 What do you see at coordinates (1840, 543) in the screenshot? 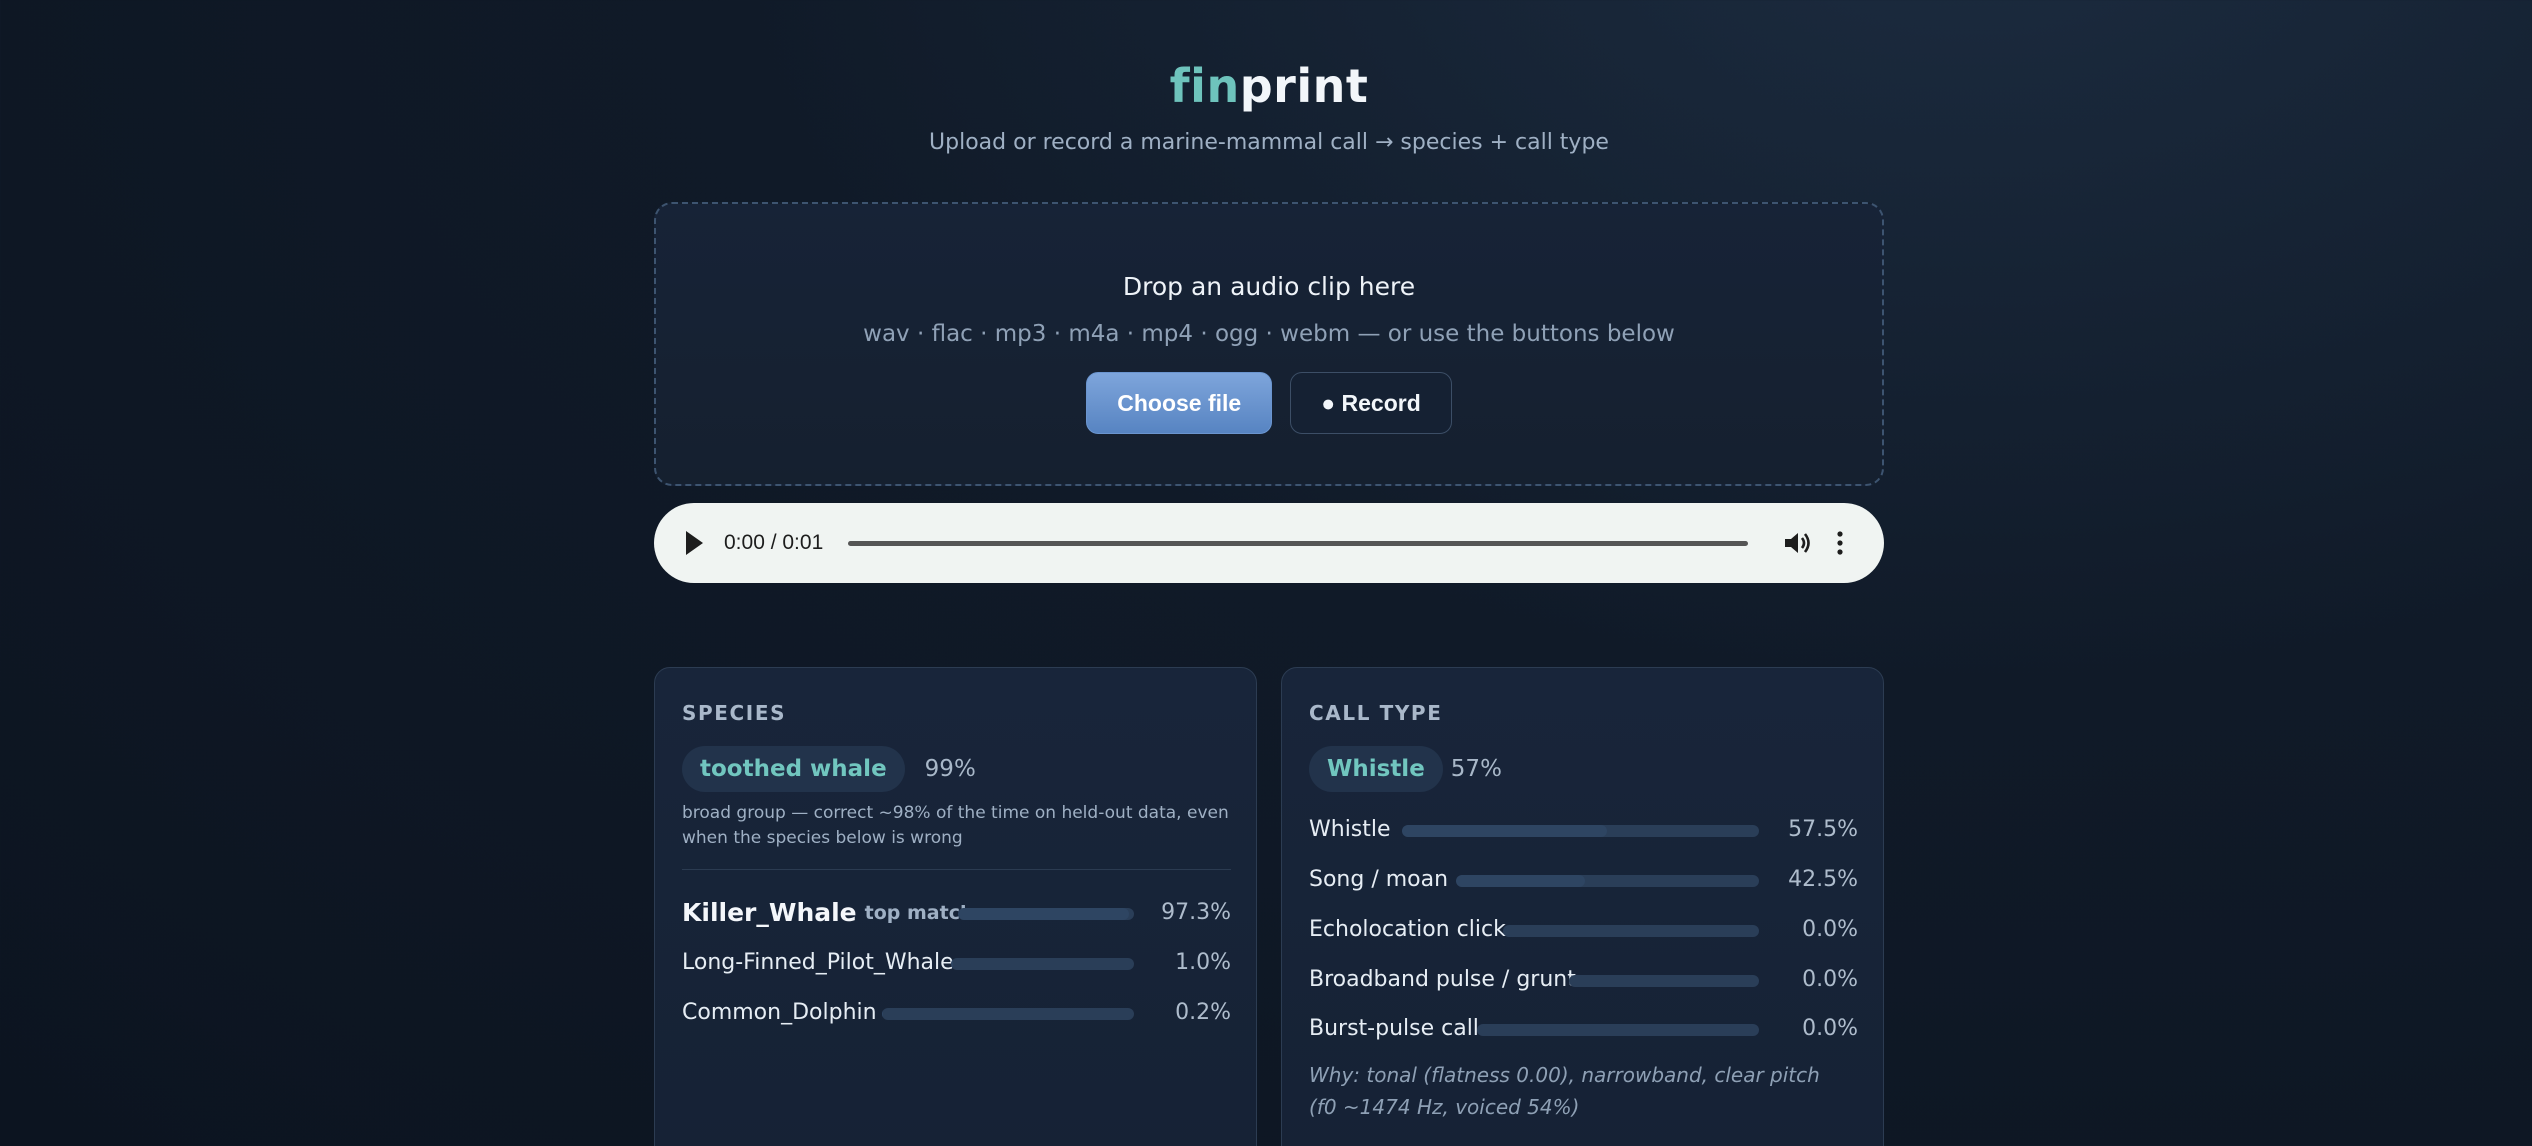
I see `more-vert-icon` at bounding box center [1840, 543].